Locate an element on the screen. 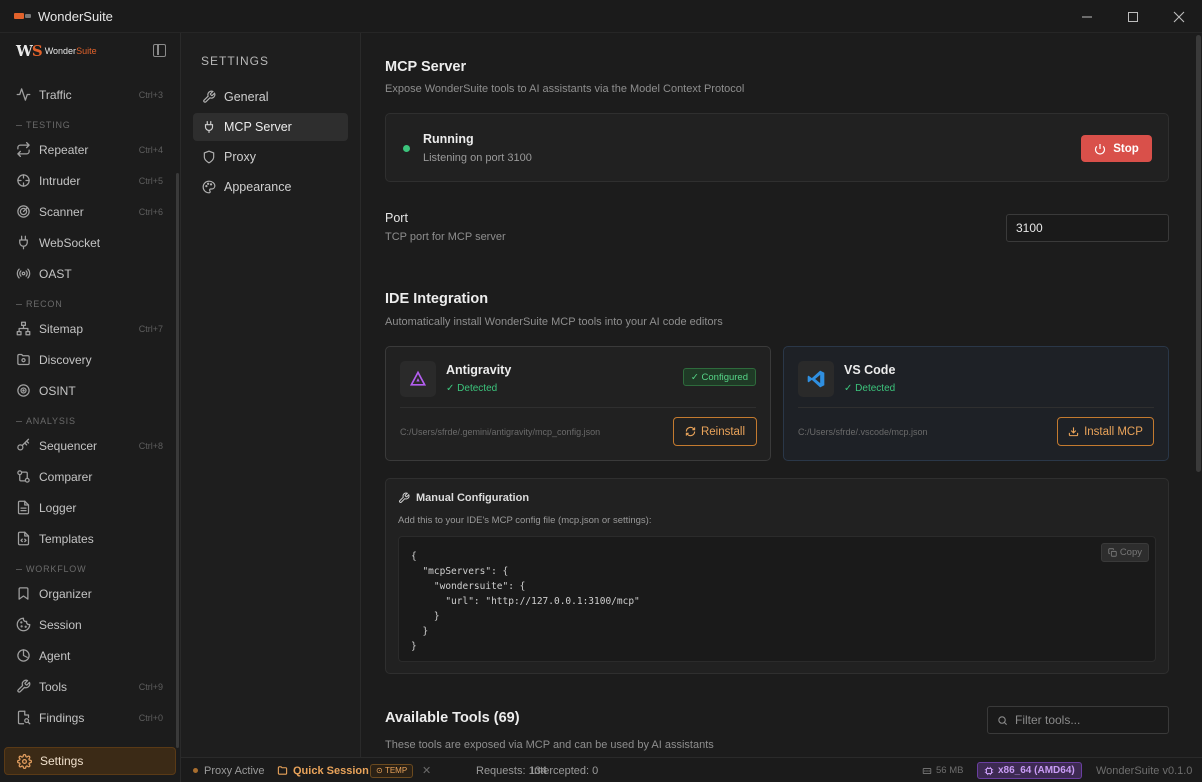  minimize-button is located at coordinates (1087, 16).